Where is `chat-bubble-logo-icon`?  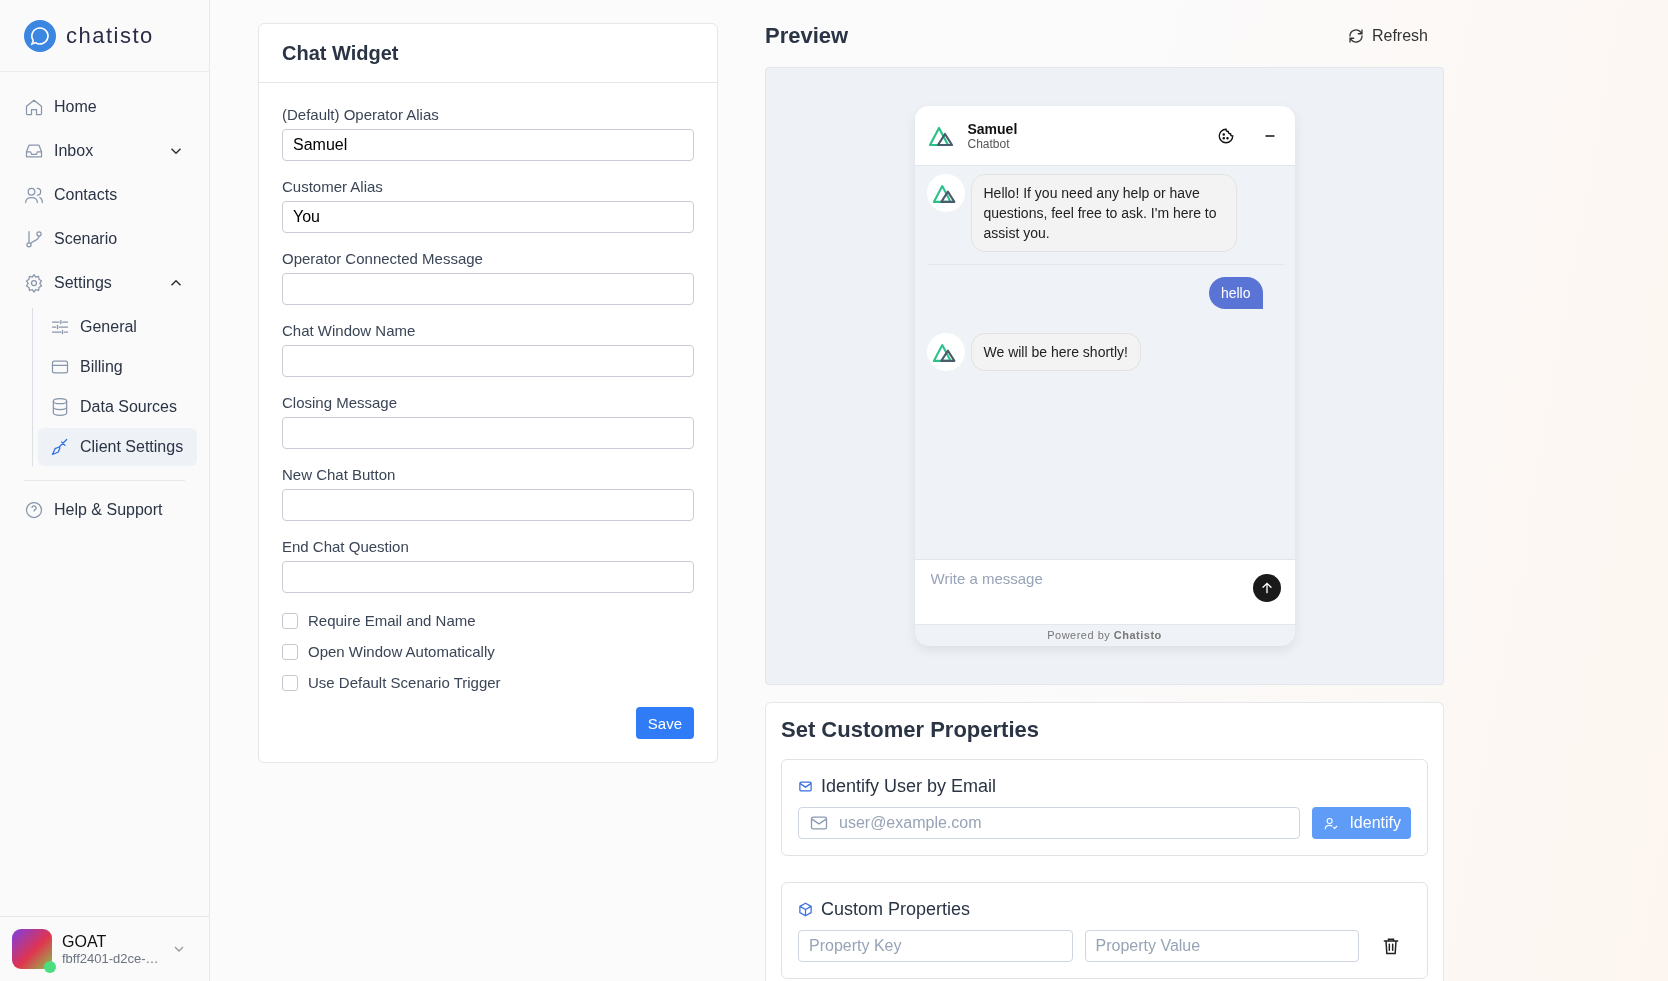
chat-bubble-logo-icon is located at coordinates (40, 35).